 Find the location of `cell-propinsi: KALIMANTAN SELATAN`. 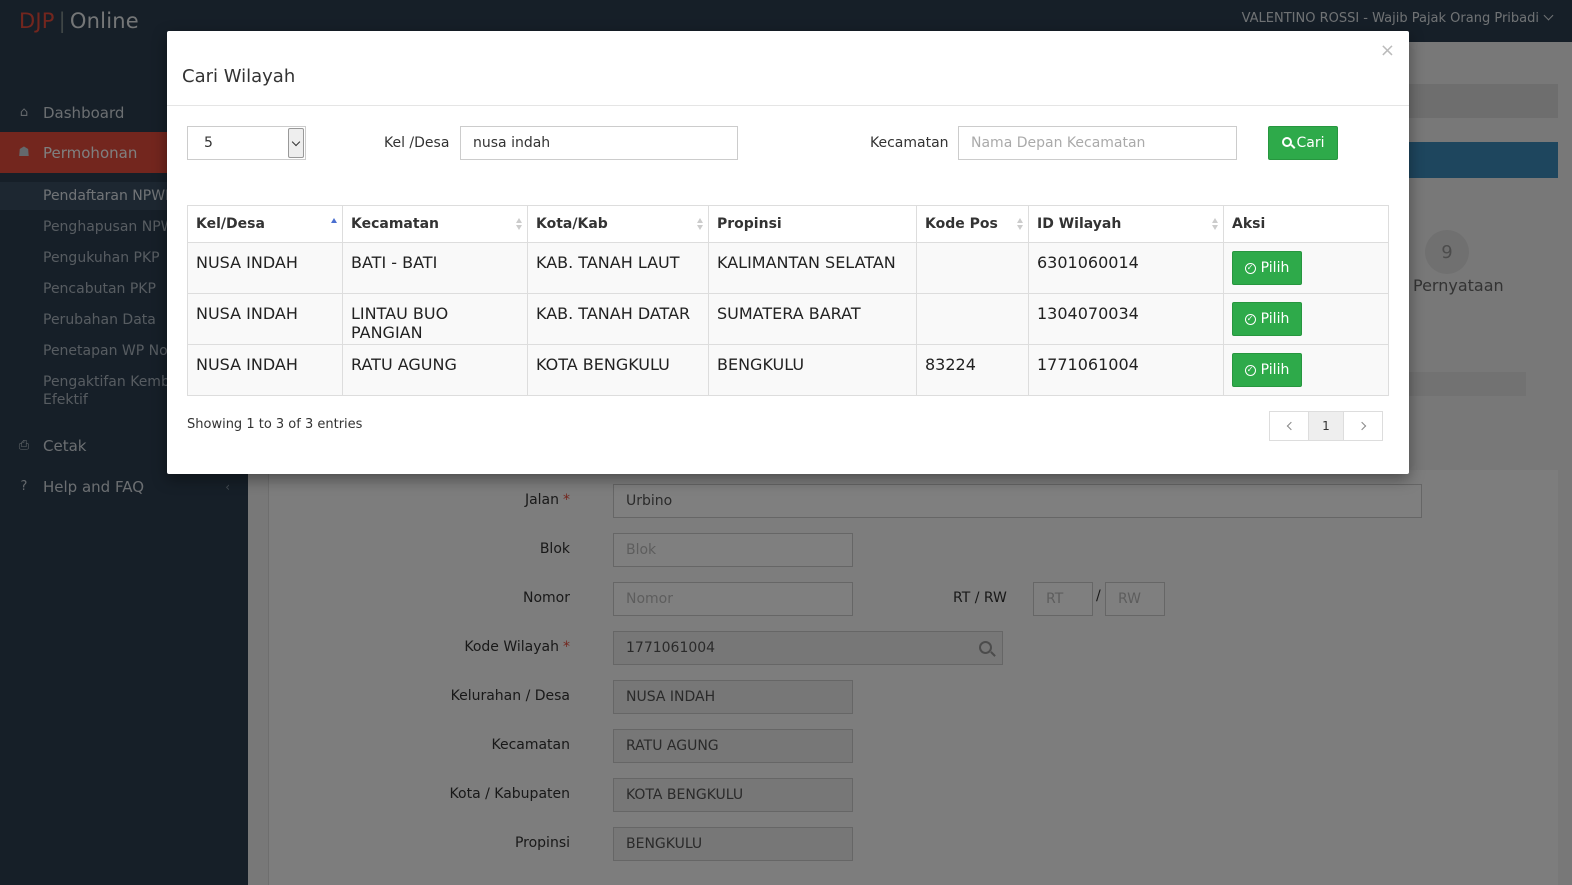

cell-propinsi: KALIMANTAN SELATAN is located at coordinates (812, 268).